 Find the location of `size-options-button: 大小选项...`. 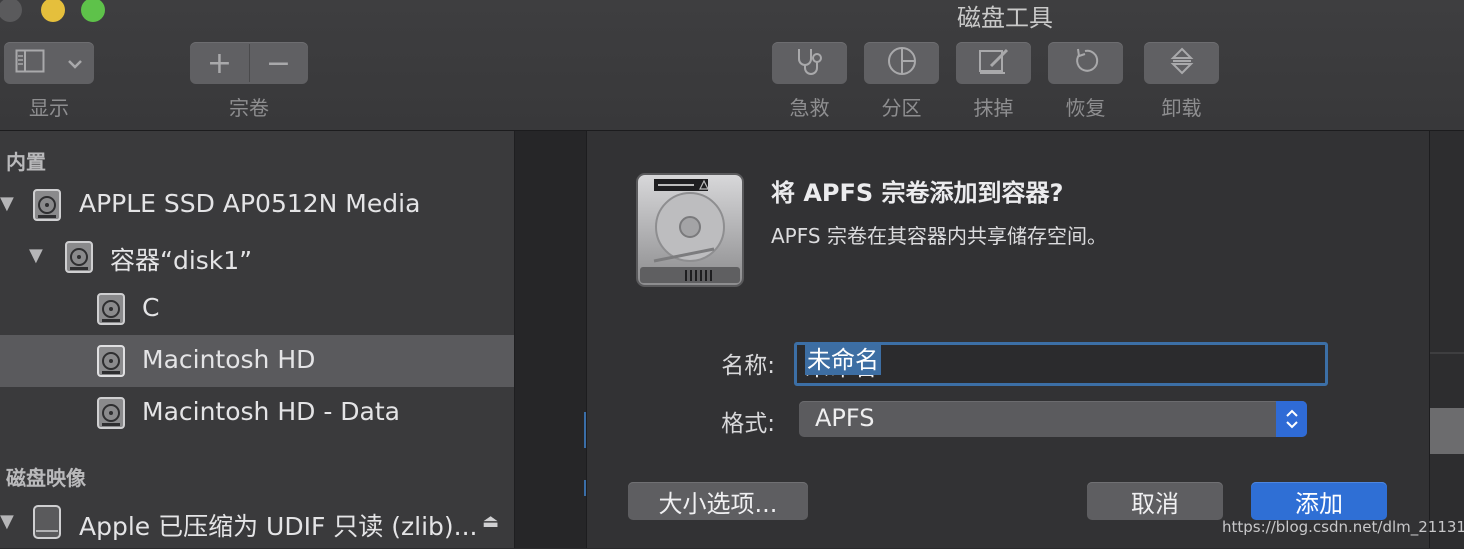

size-options-button: 大小选项... is located at coordinates (718, 501).